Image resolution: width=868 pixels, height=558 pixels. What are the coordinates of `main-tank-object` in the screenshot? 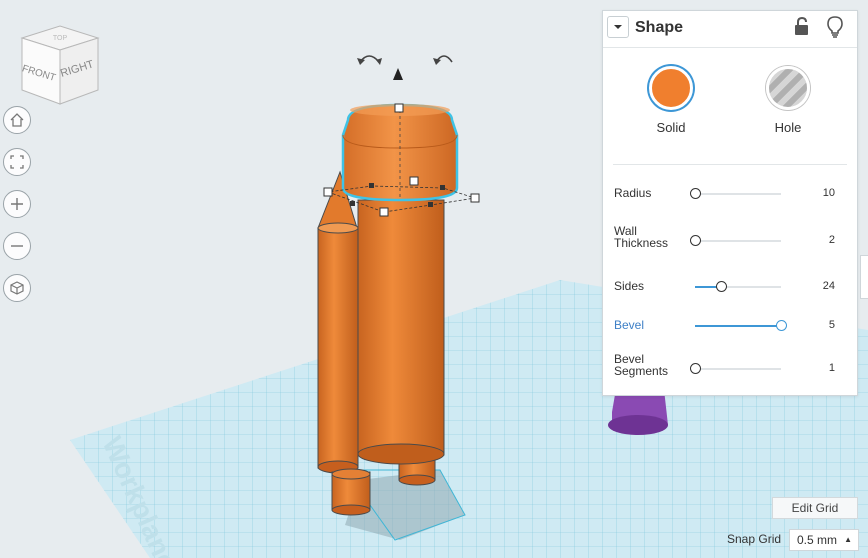 It's located at (401, 342).